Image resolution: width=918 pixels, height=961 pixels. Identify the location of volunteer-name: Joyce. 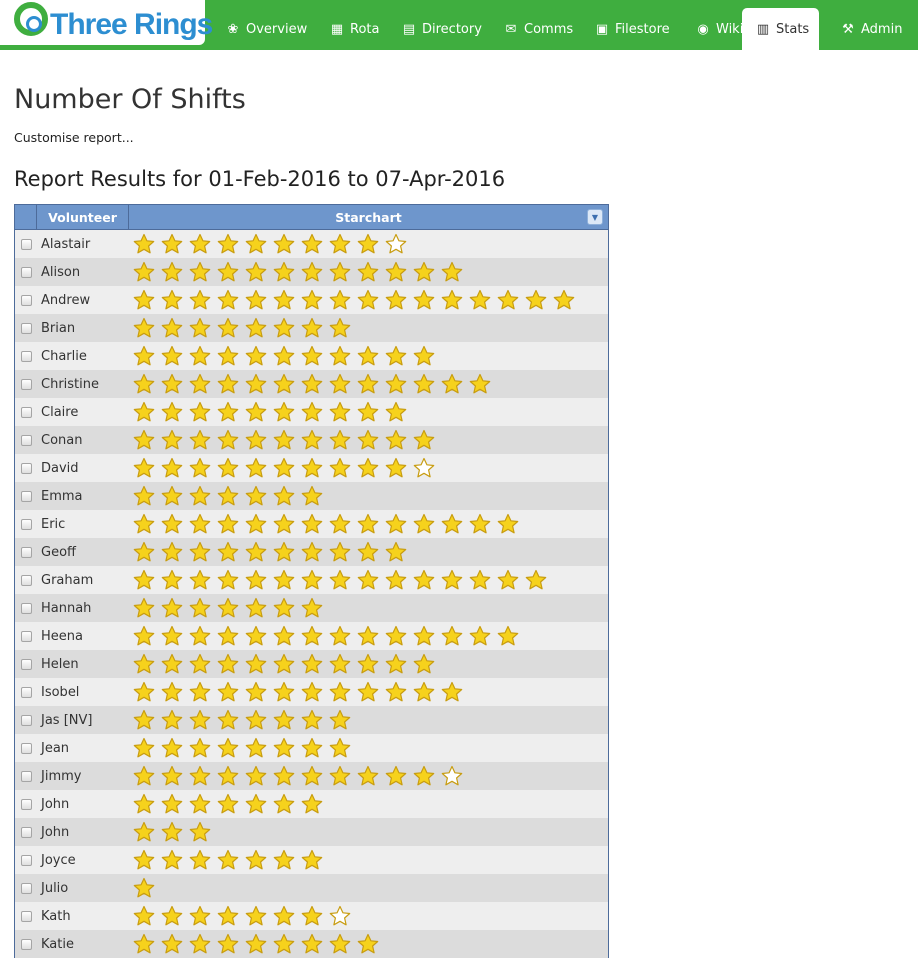
(83, 860).